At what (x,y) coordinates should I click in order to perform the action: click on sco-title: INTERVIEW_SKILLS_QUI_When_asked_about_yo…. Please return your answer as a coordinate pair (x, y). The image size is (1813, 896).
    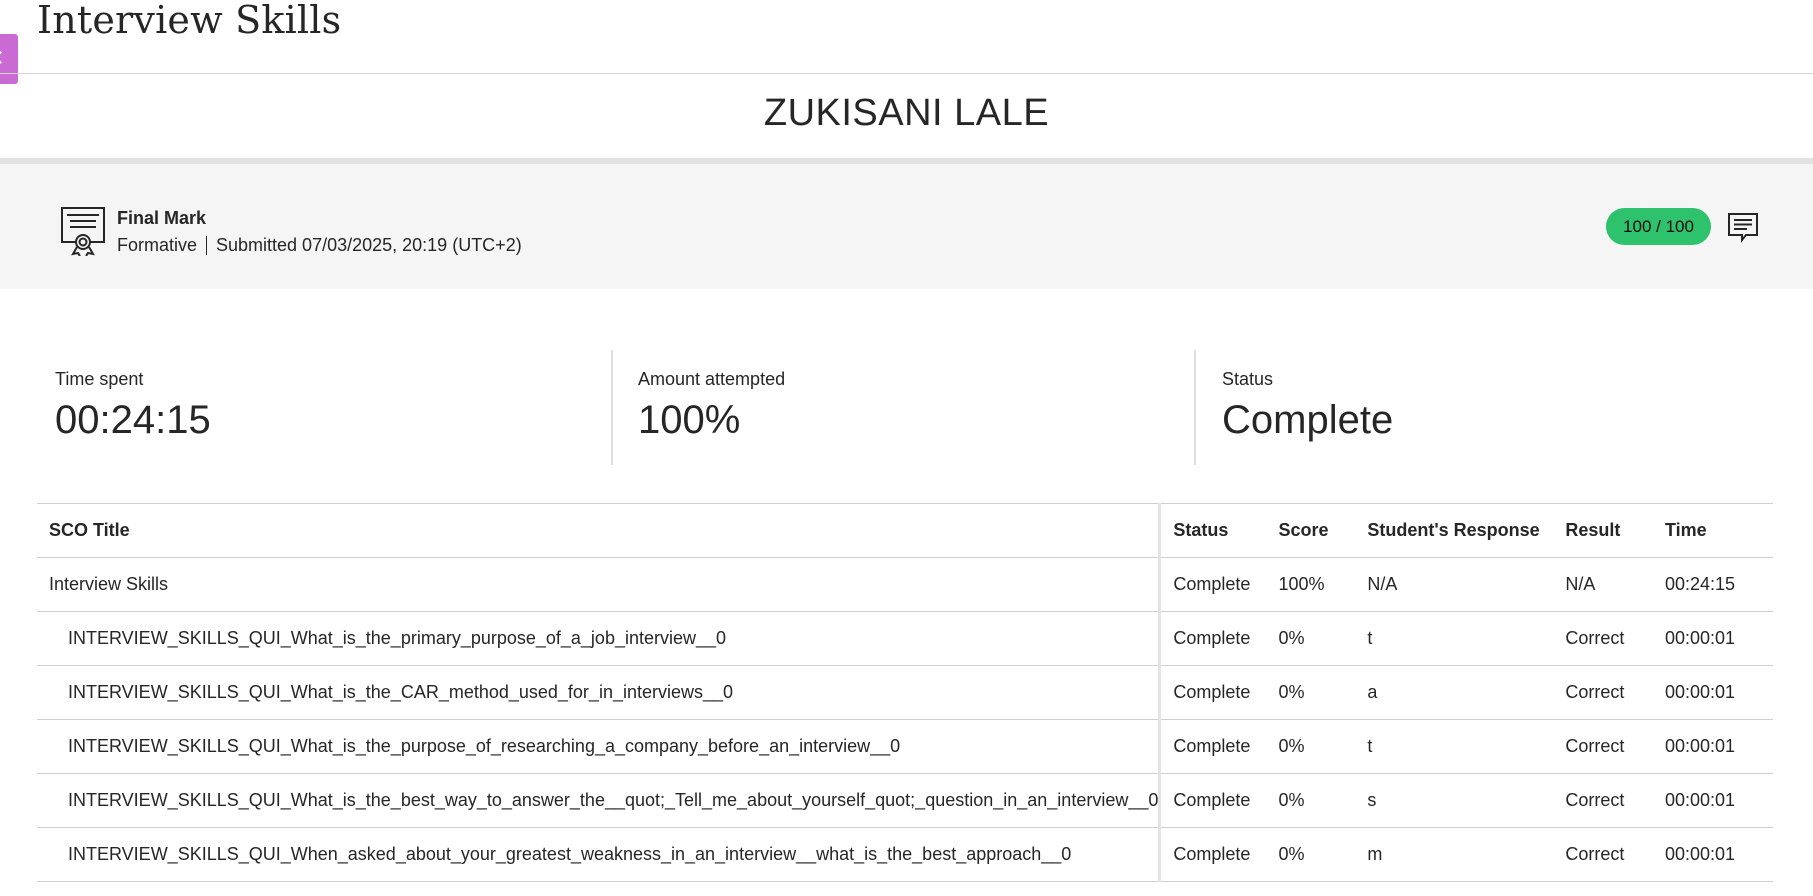
    Looking at the image, I should click on (599, 854).